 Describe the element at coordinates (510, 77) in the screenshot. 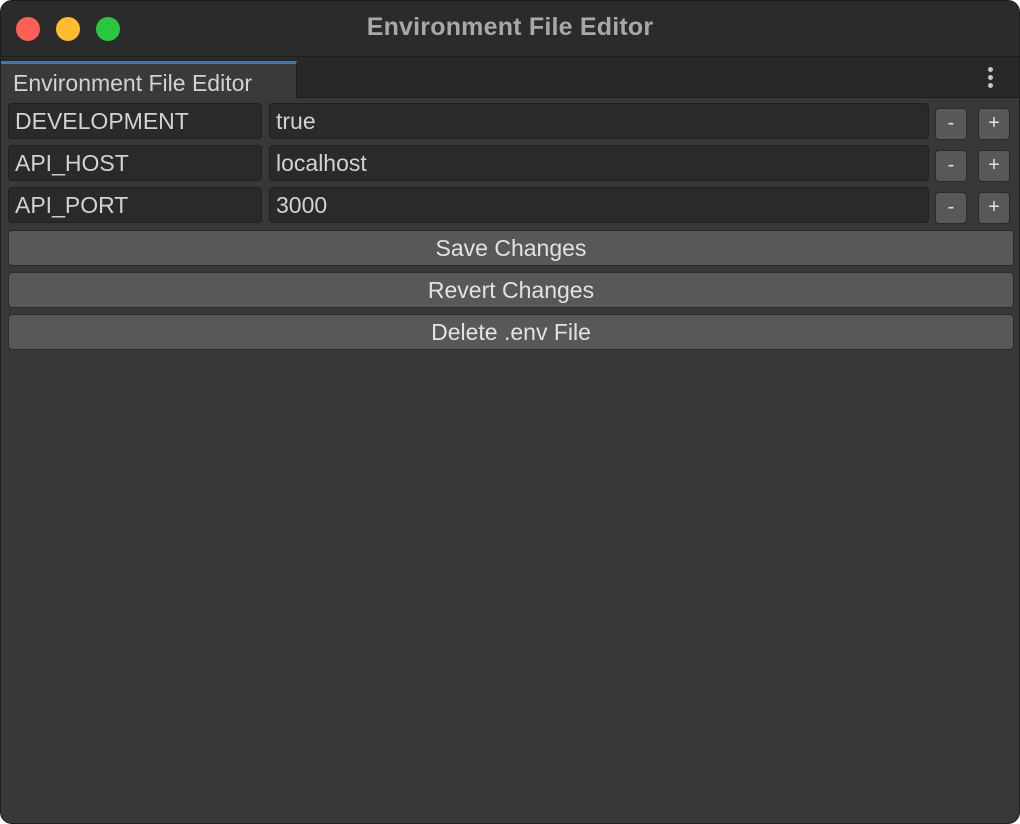

I see `tab-bar: Environment File Editor` at that location.